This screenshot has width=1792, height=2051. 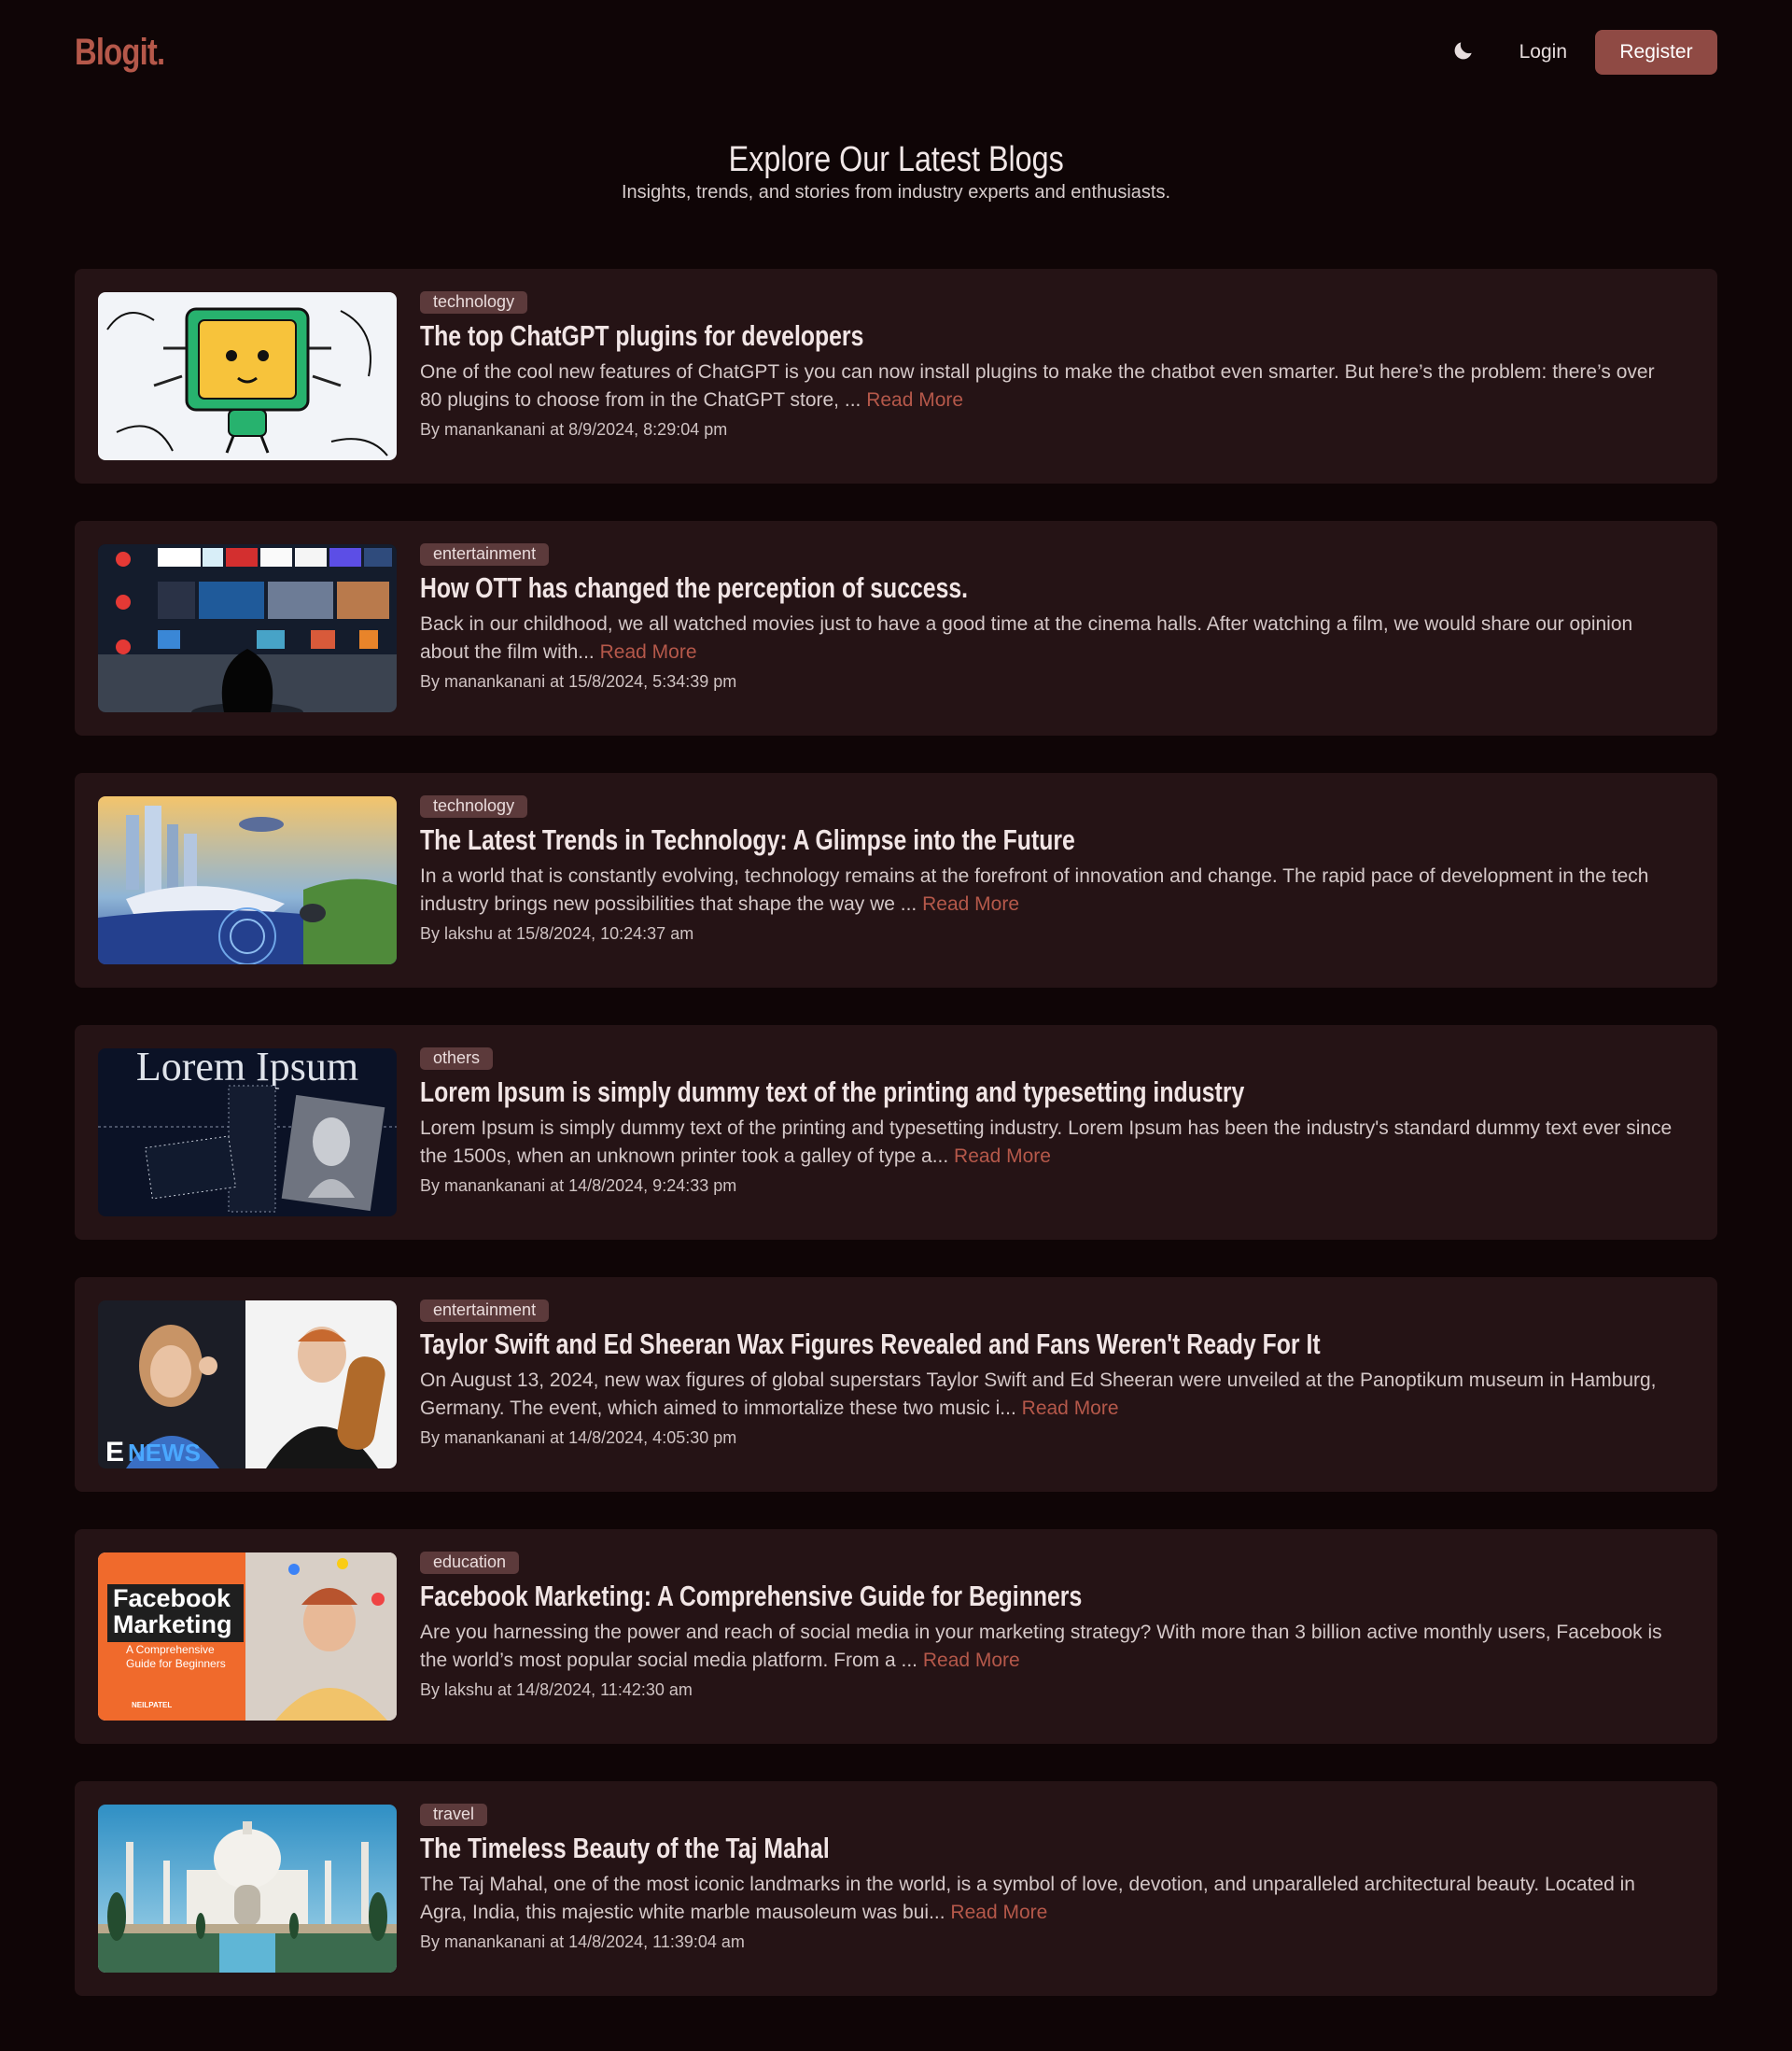 I want to click on blog-thumbnail: E NEWS, so click(x=248, y=1384).